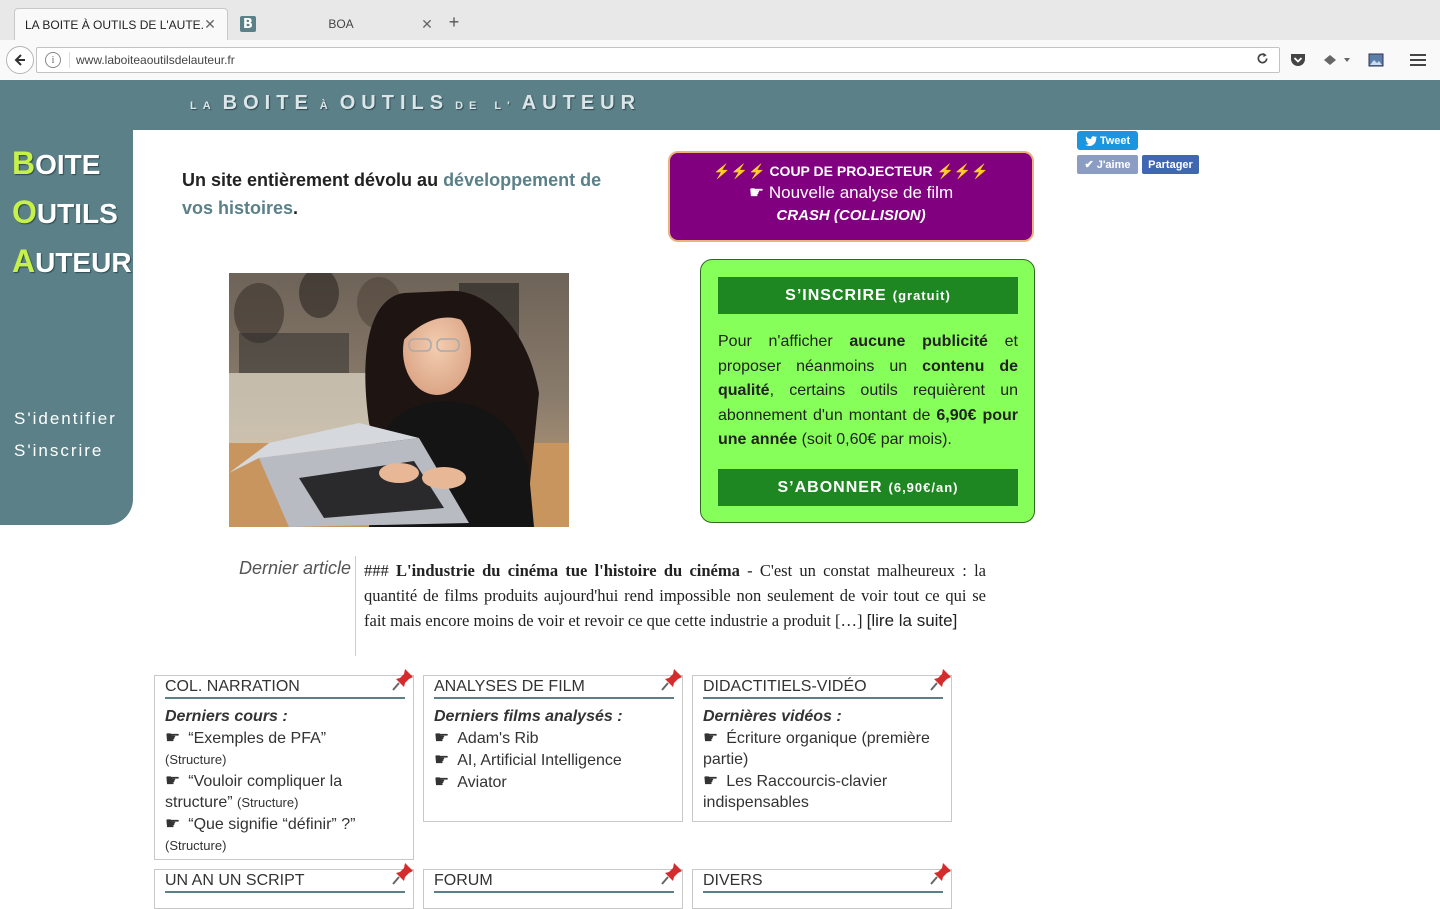 The image size is (1440, 909). I want to click on site-title-word: BOITE, so click(268, 103).